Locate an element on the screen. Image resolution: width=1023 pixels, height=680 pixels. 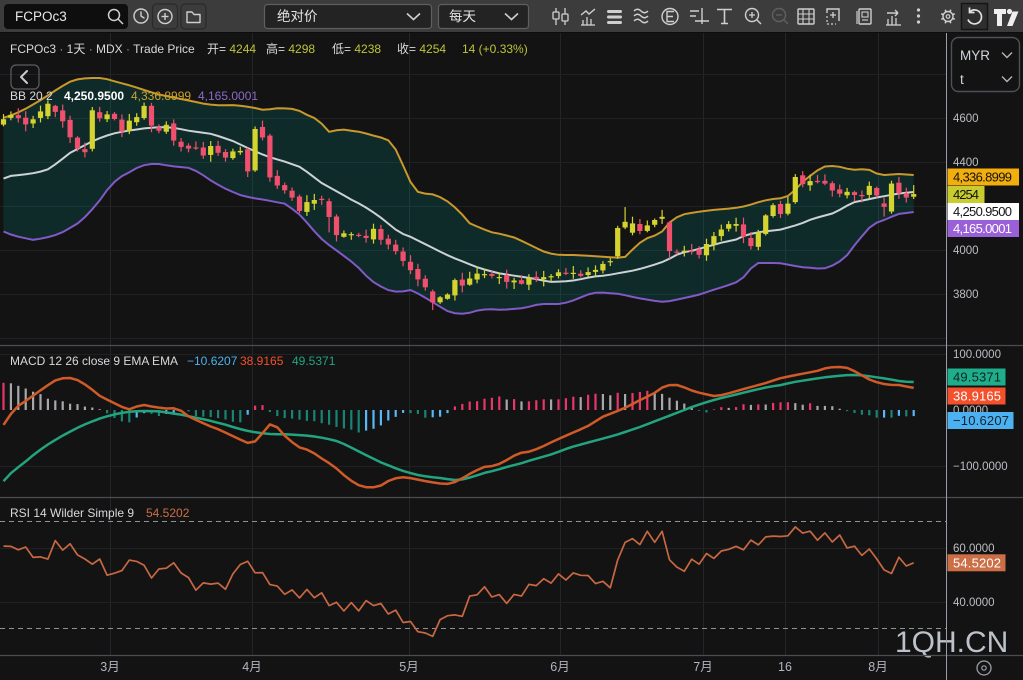
svg-text: 绝对价 is located at coordinates (297, 16).